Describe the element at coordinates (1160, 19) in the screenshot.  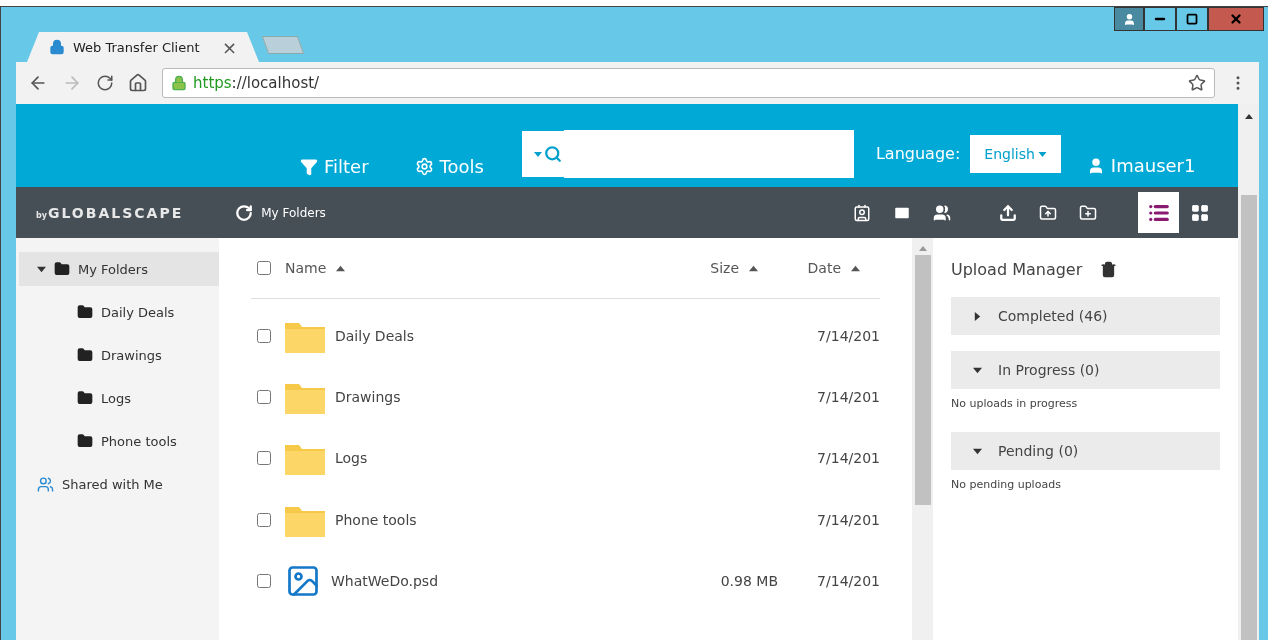
I see `minimize-button` at that location.